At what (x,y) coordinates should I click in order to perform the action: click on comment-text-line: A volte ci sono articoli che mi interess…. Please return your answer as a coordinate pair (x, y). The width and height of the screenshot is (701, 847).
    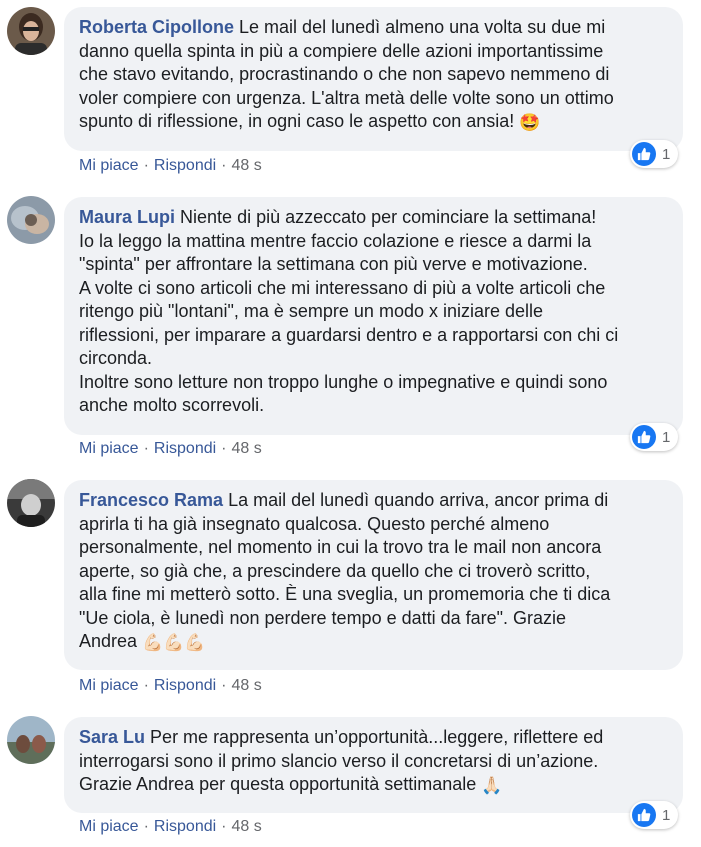
    Looking at the image, I should click on (342, 287).